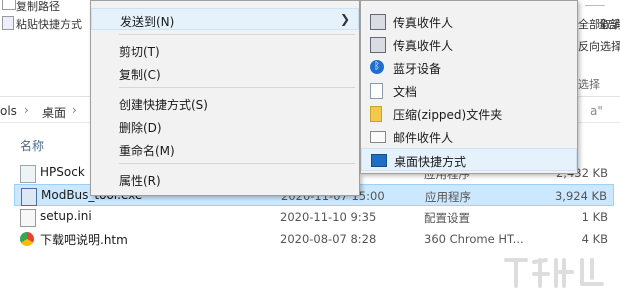  What do you see at coordinates (163, 105) in the screenshot?
I see `menu-item-label: 创建快捷方式(S)` at bounding box center [163, 105].